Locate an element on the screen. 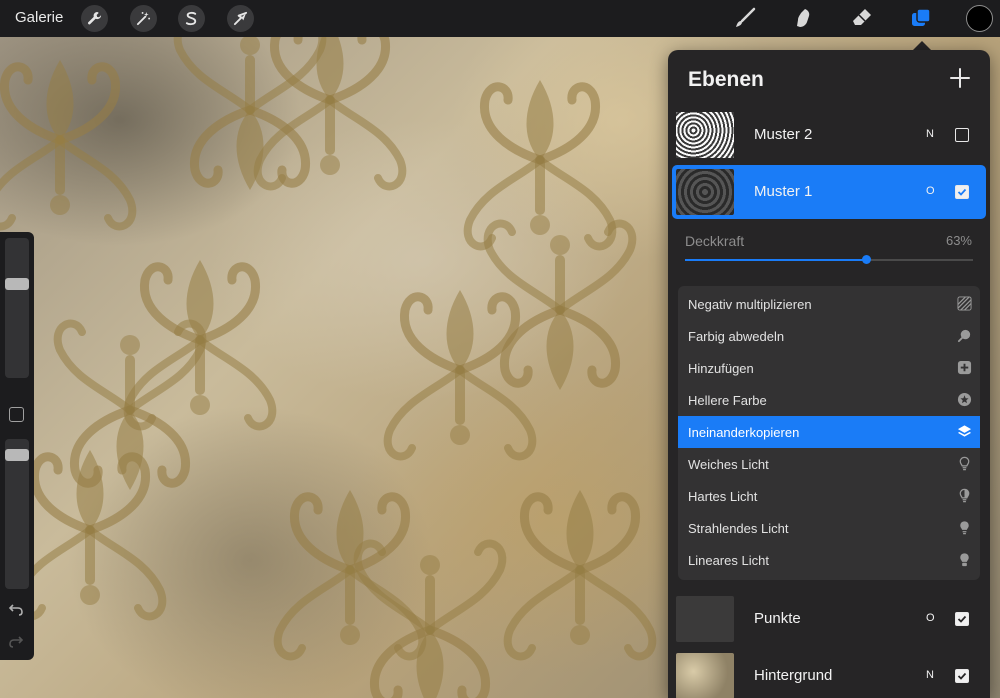 Image resolution: width=1000 pixels, height=698 pixels. transform-button is located at coordinates (240, 18).